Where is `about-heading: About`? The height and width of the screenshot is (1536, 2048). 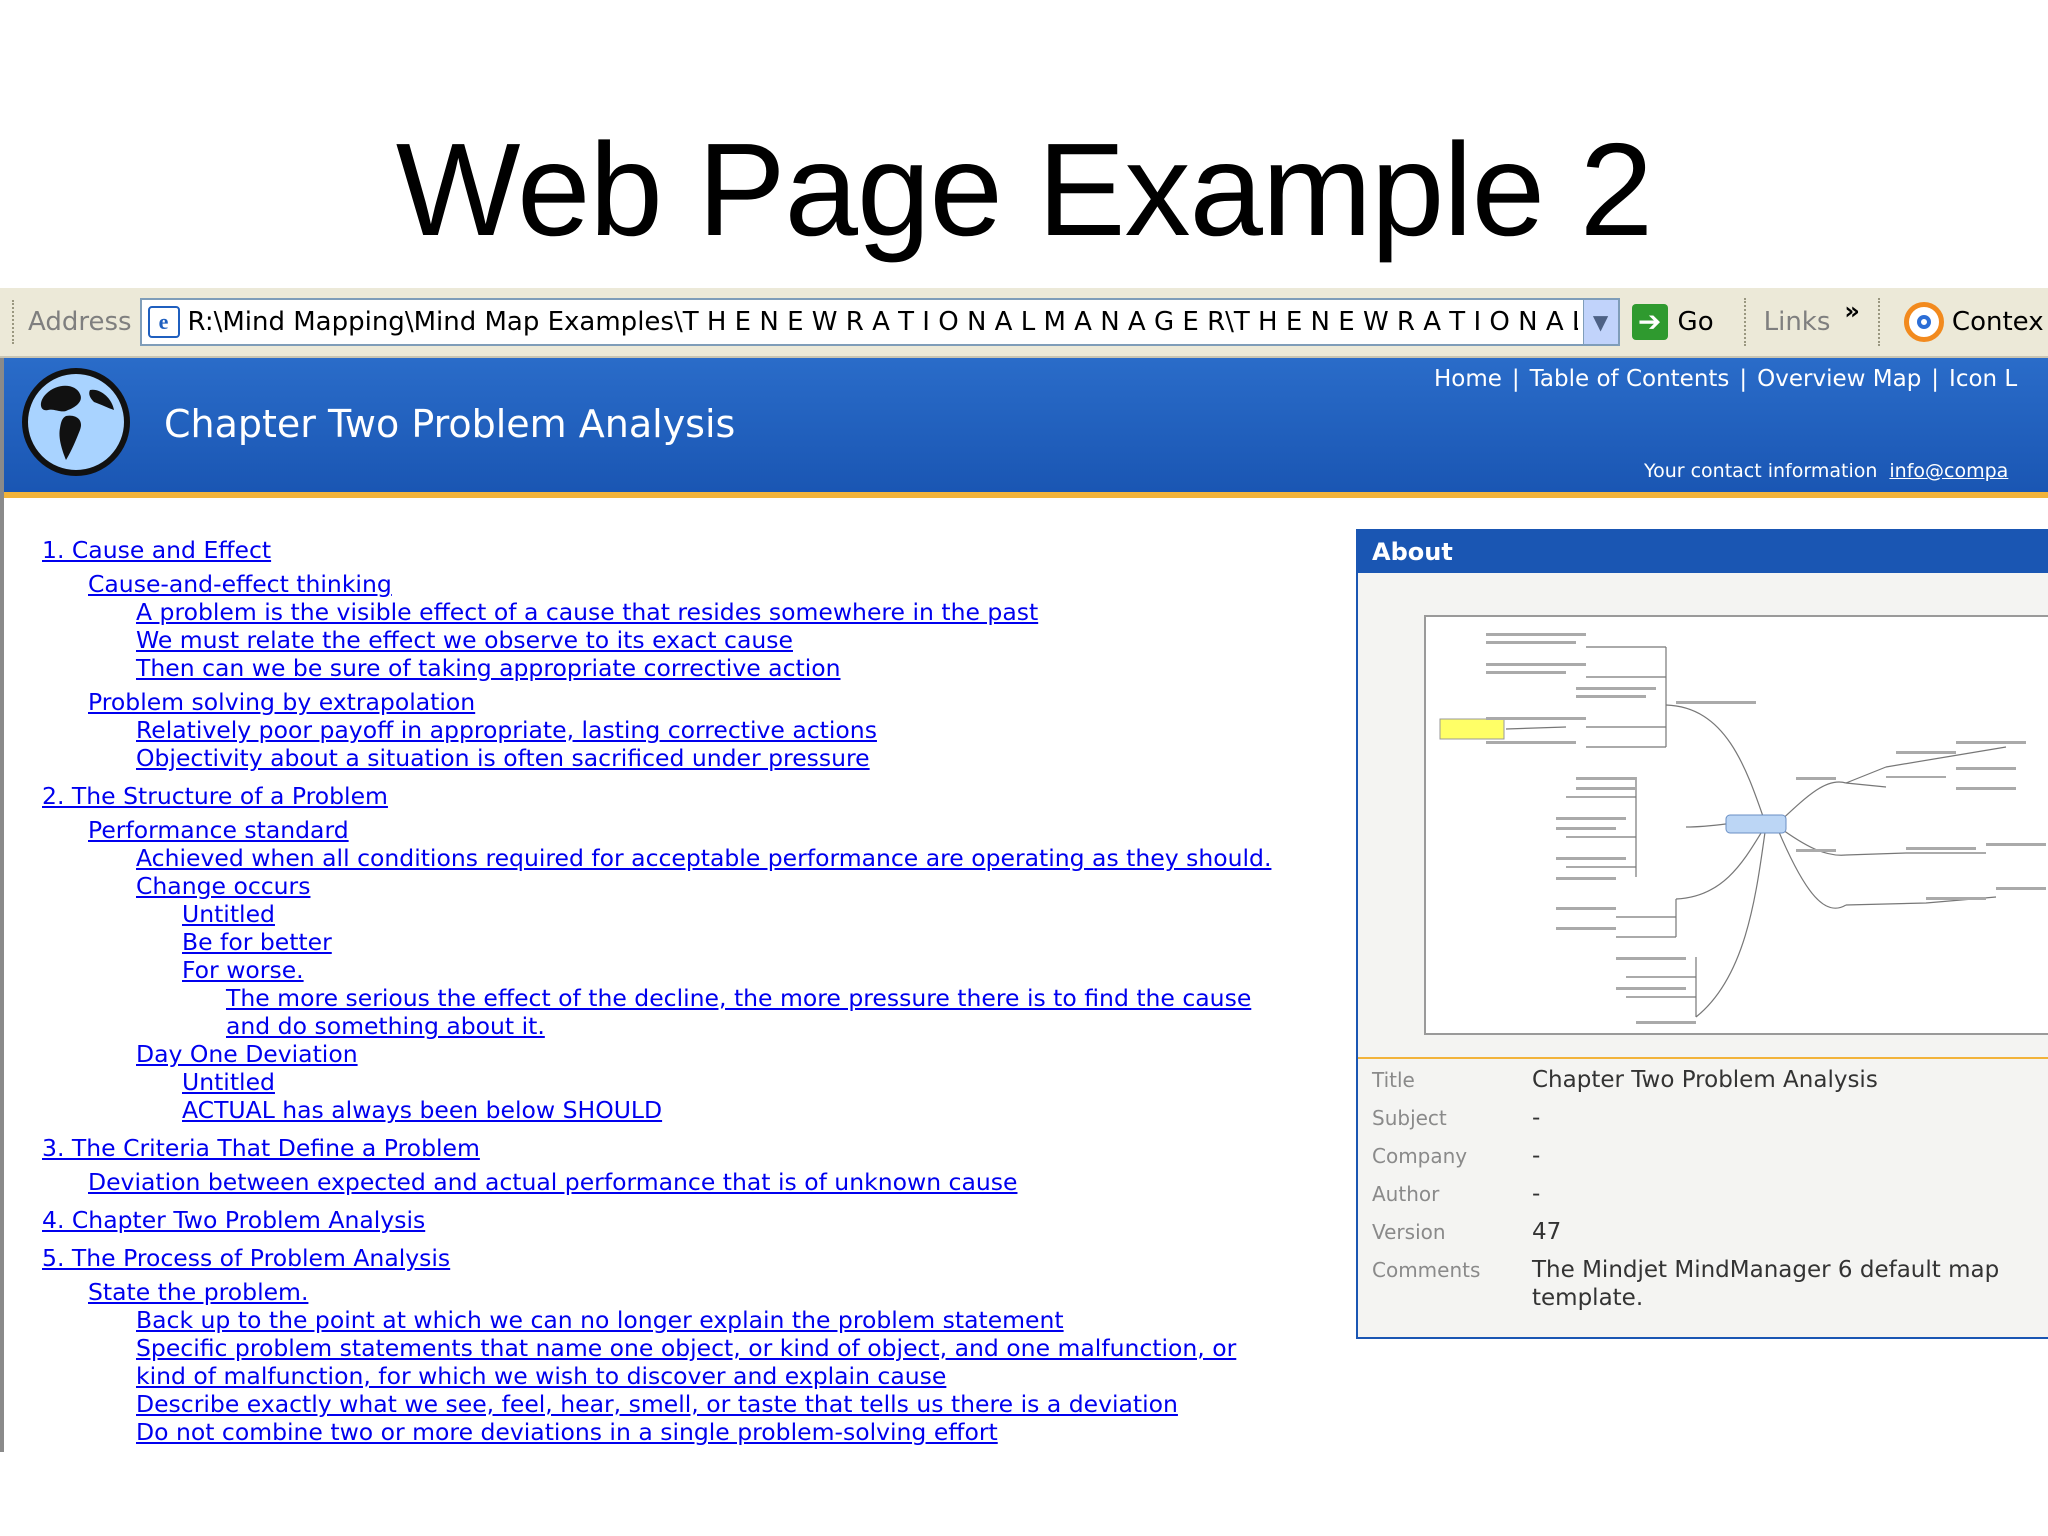 about-heading: About is located at coordinates (1703, 552).